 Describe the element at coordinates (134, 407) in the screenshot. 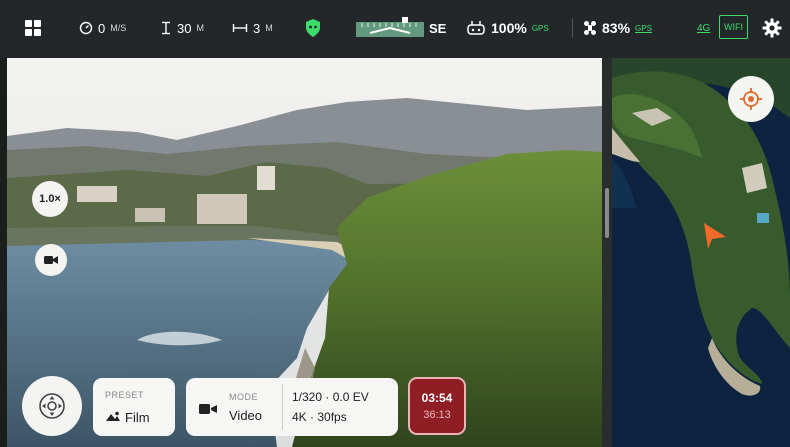

I see `preset-card: PRESET Film` at that location.